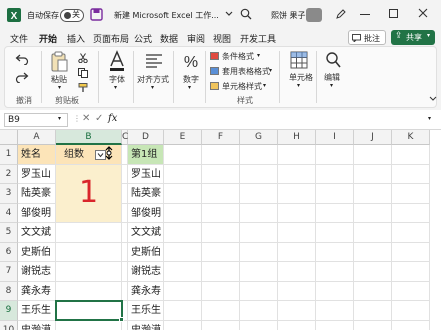 Image resolution: width=441 pixels, height=330 pixels. Describe the element at coordinates (341, 14) in the screenshot. I see `pen-icon` at that location.